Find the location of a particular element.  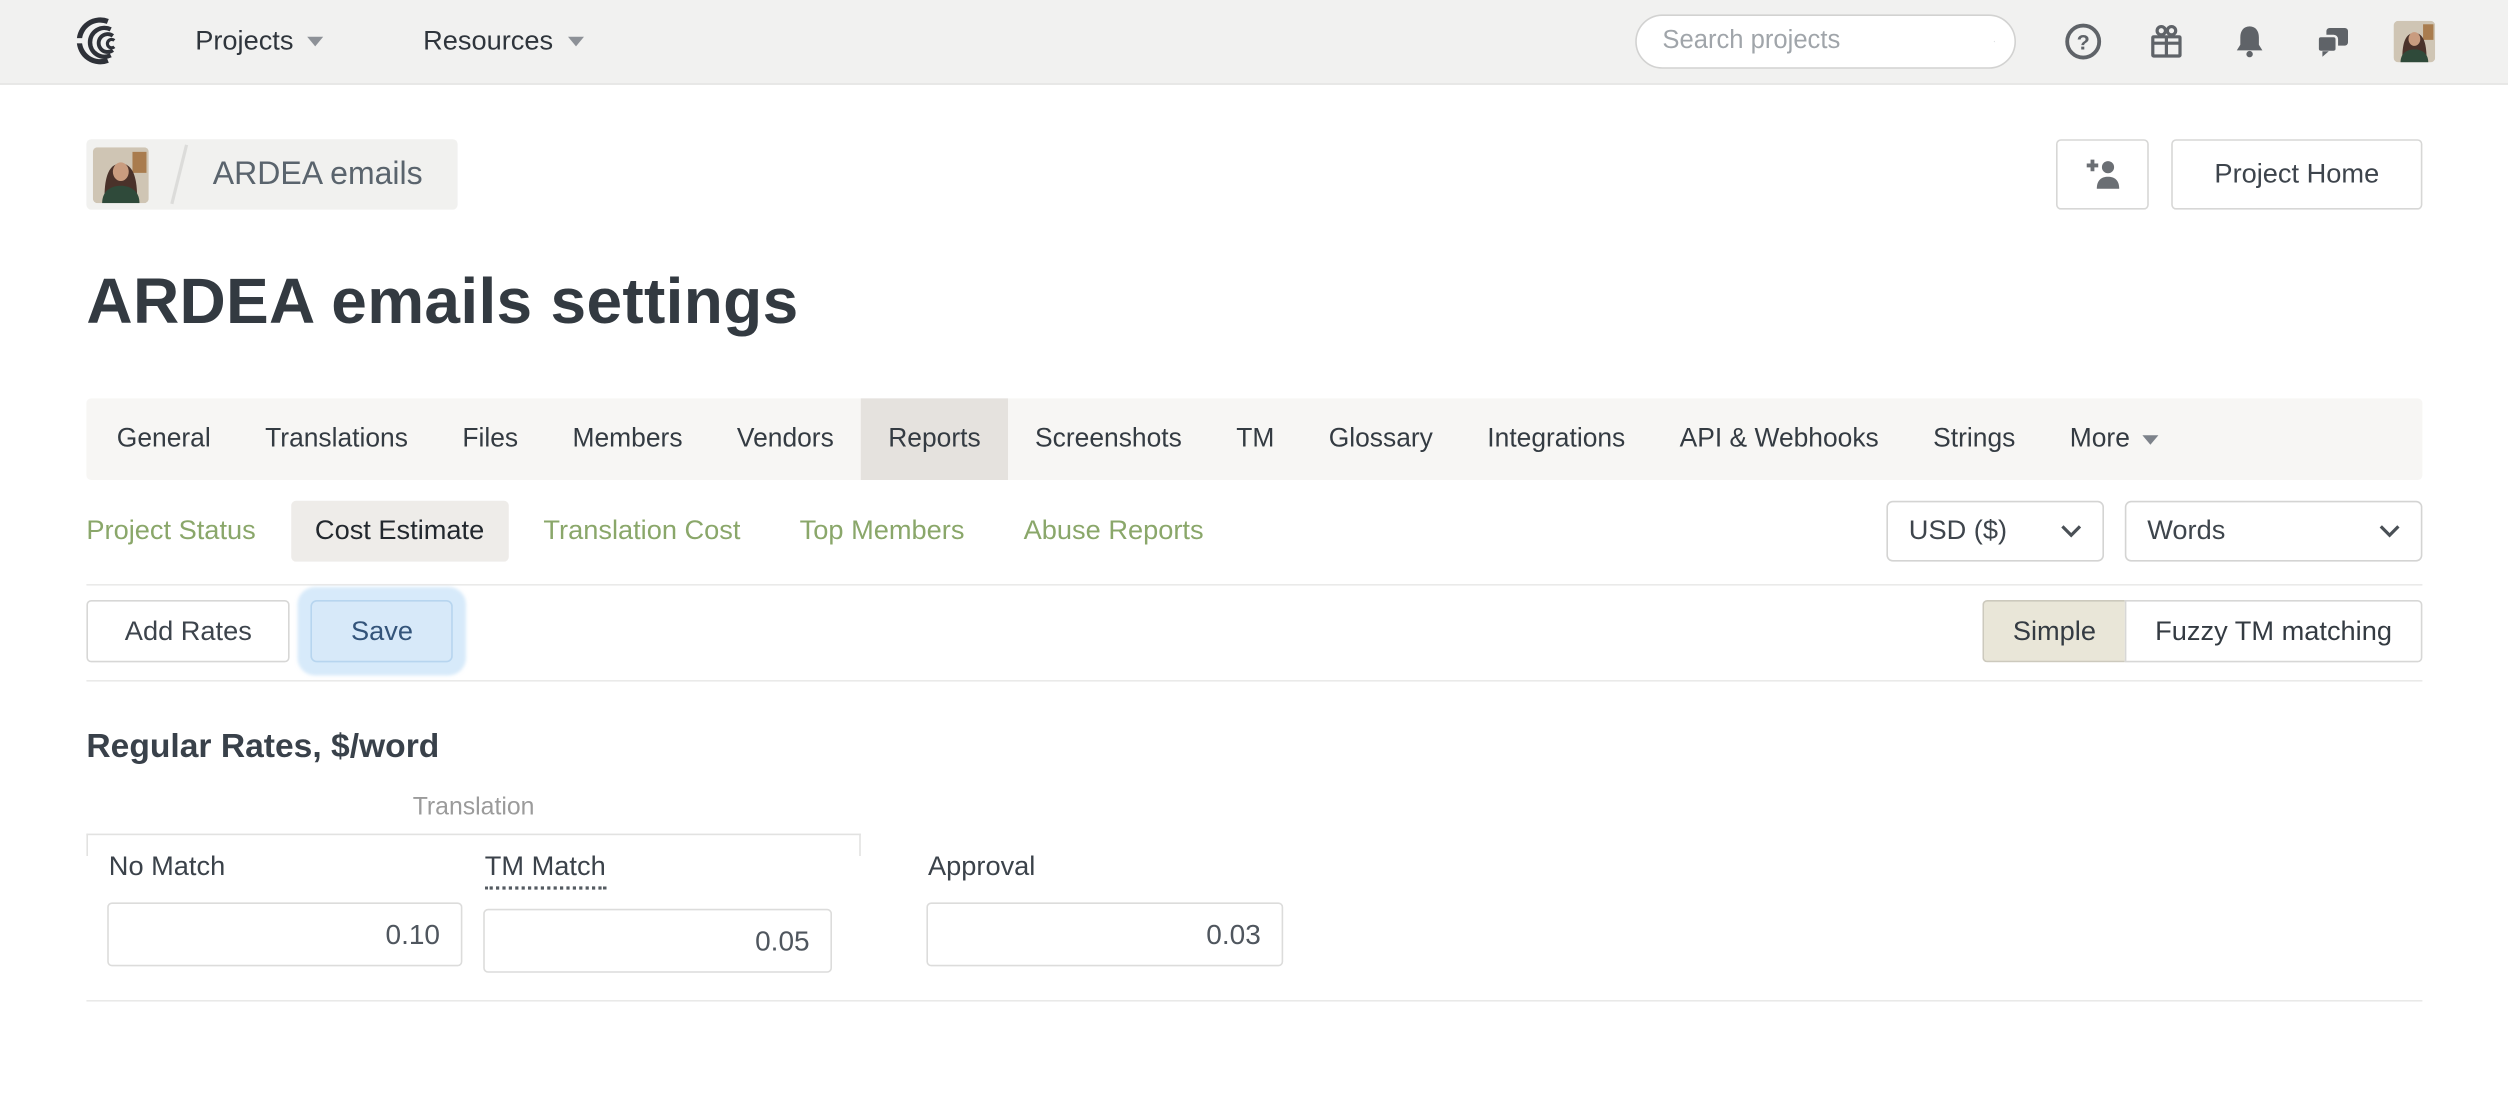

breadcrumb-divider is located at coordinates (179, 174).